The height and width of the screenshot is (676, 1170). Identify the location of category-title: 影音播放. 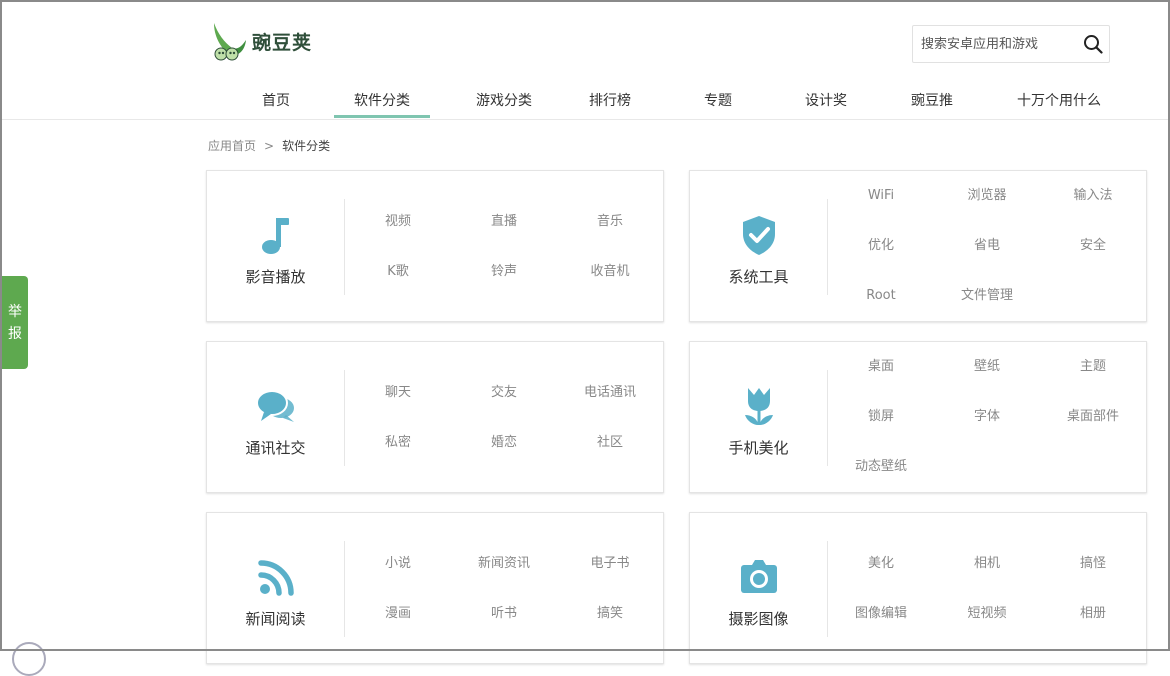
(275, 276).